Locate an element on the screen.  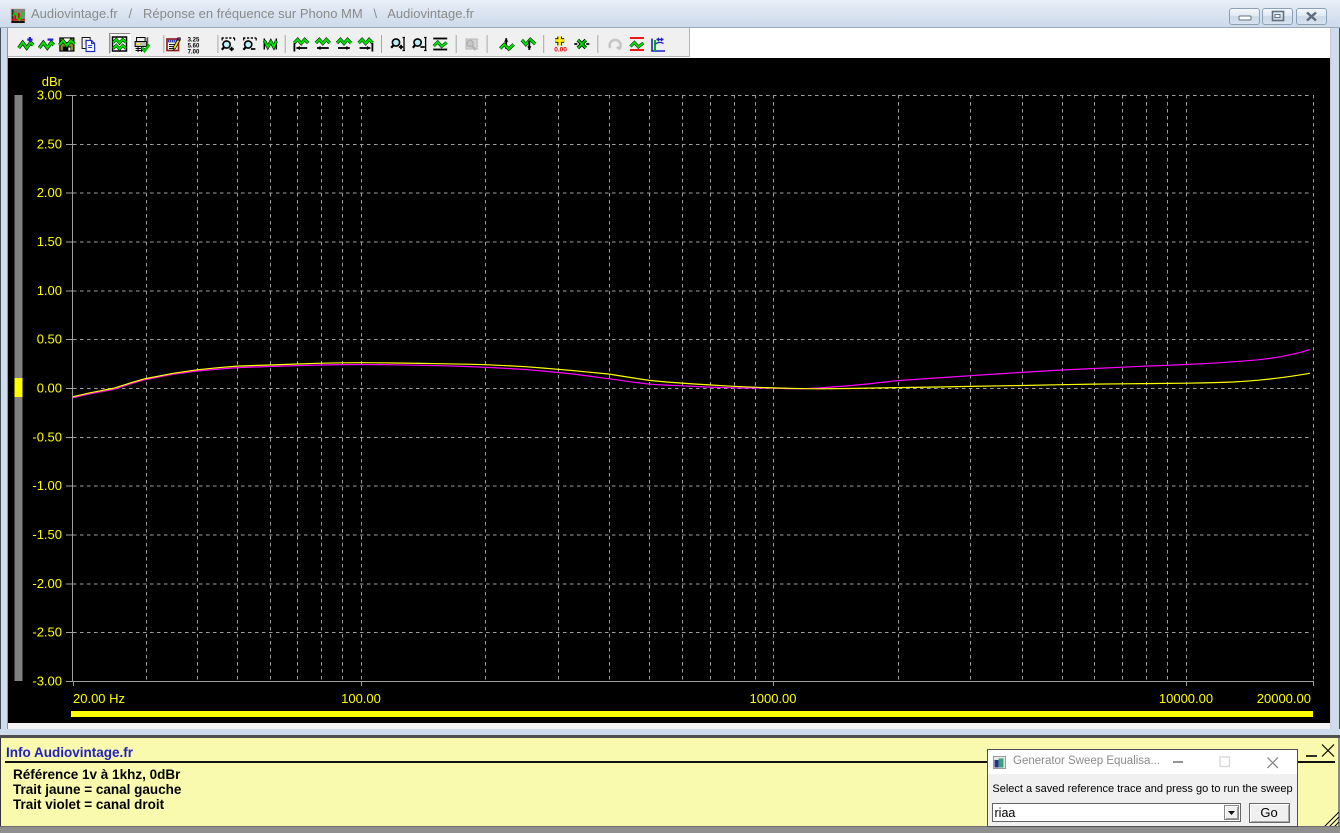
svg-text: 100.00 is located at coordinates (361, 698).